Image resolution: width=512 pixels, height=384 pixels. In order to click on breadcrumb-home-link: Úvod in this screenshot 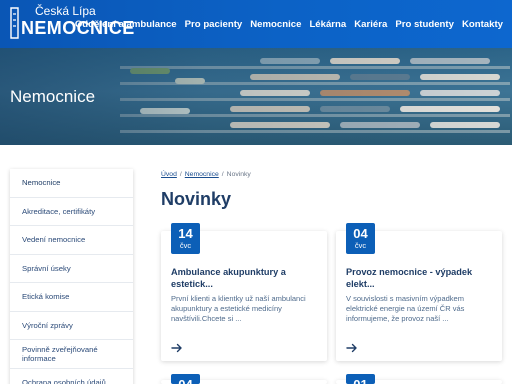, I will do `click(169, 174)`.